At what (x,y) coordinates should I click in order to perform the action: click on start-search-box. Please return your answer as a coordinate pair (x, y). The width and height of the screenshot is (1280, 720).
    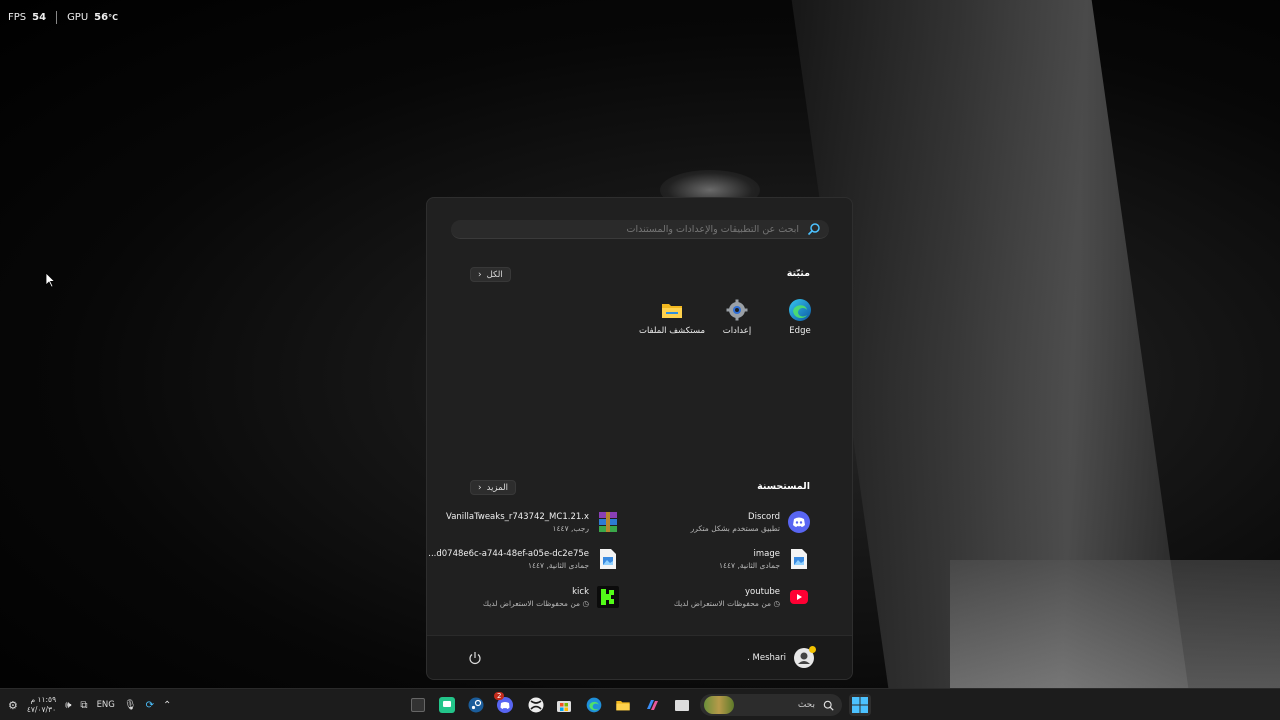
    Looking at the image, I should click on (640, 229).